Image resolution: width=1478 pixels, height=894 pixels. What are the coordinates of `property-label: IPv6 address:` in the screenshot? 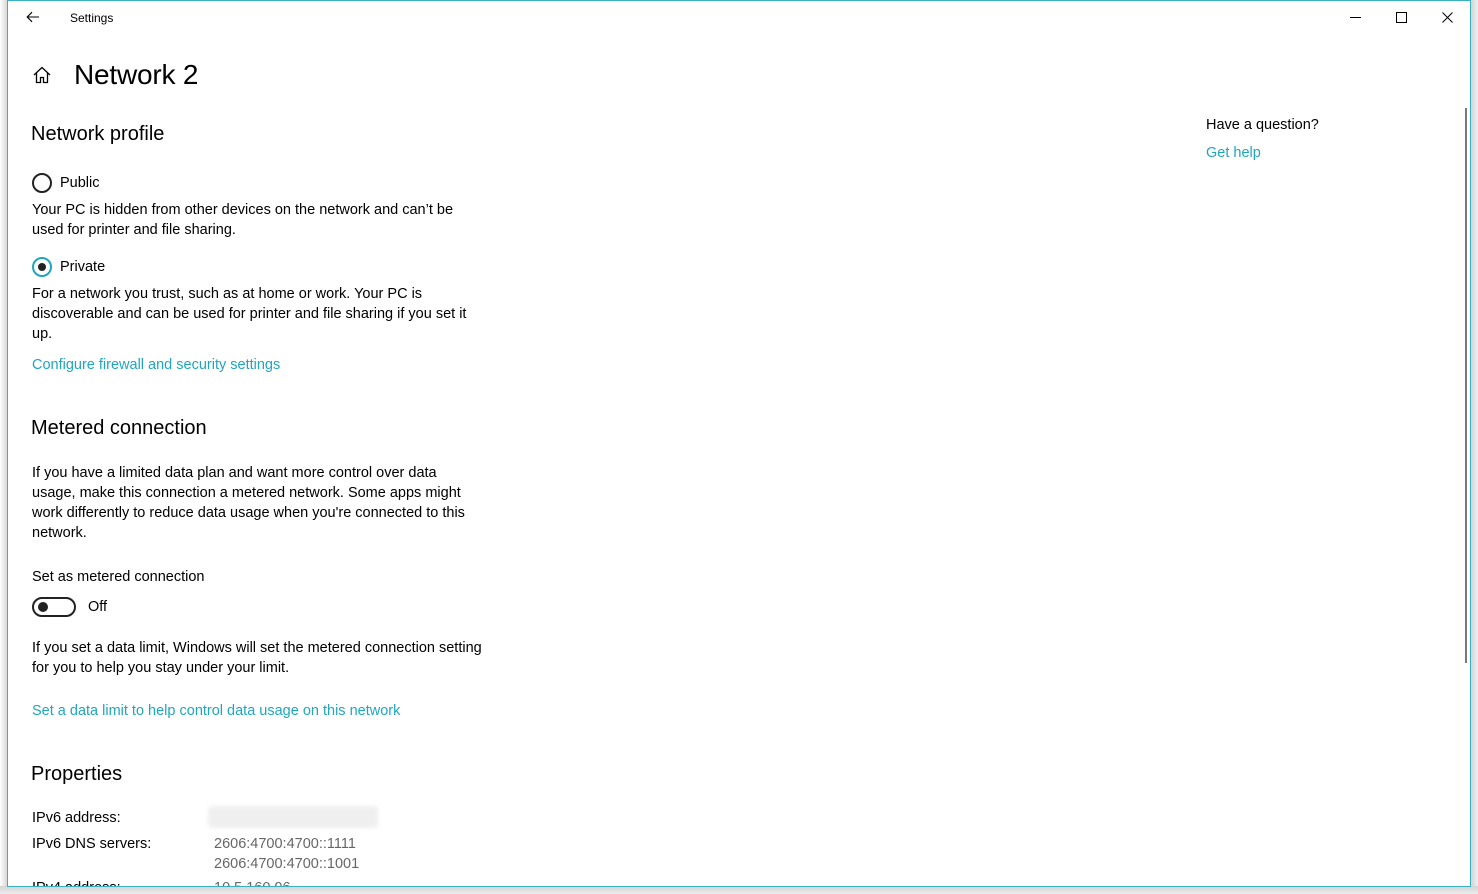 It's located at (76, 818).